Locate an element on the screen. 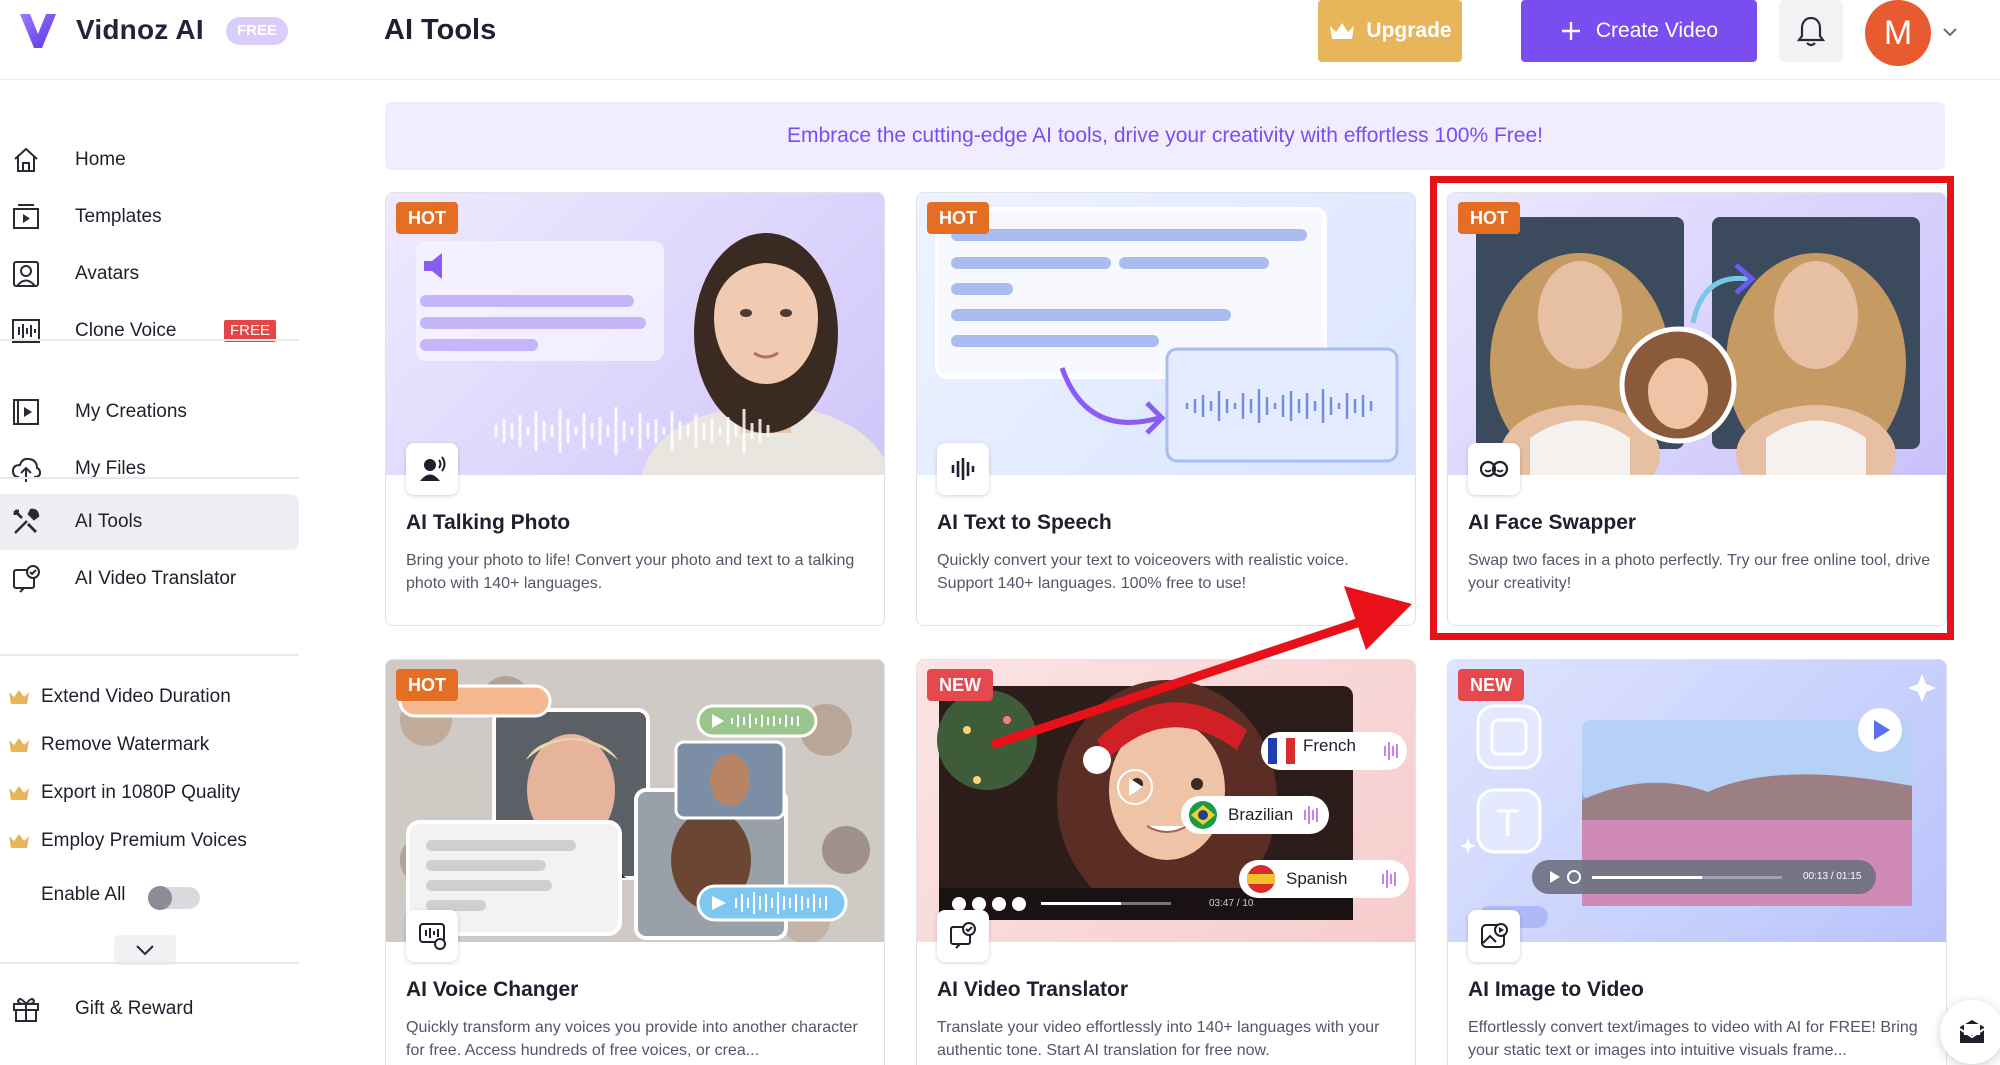 The image size is (2000, 1065). card-title: AI Talking Photo is located at coordinates (488, 523).